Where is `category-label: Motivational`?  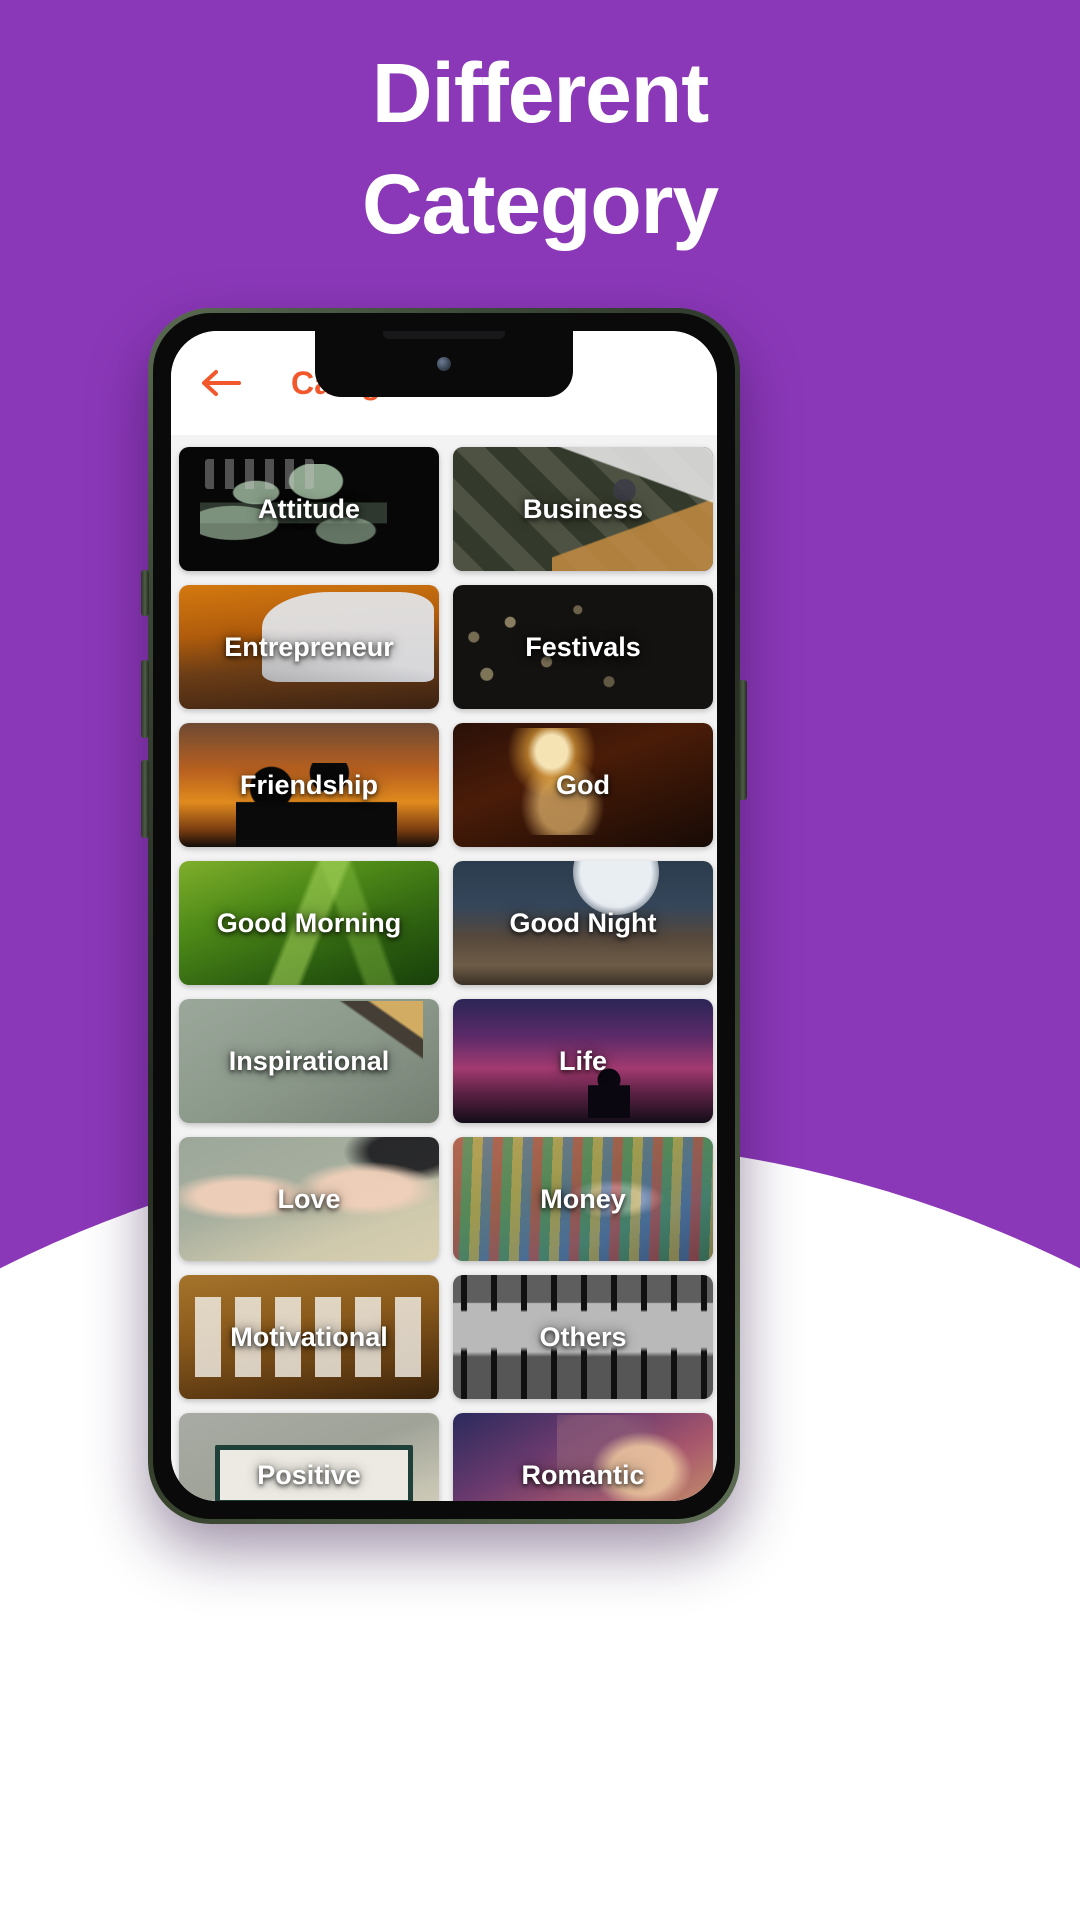
category-label: Motivational is located at coordinates (309, 1336).